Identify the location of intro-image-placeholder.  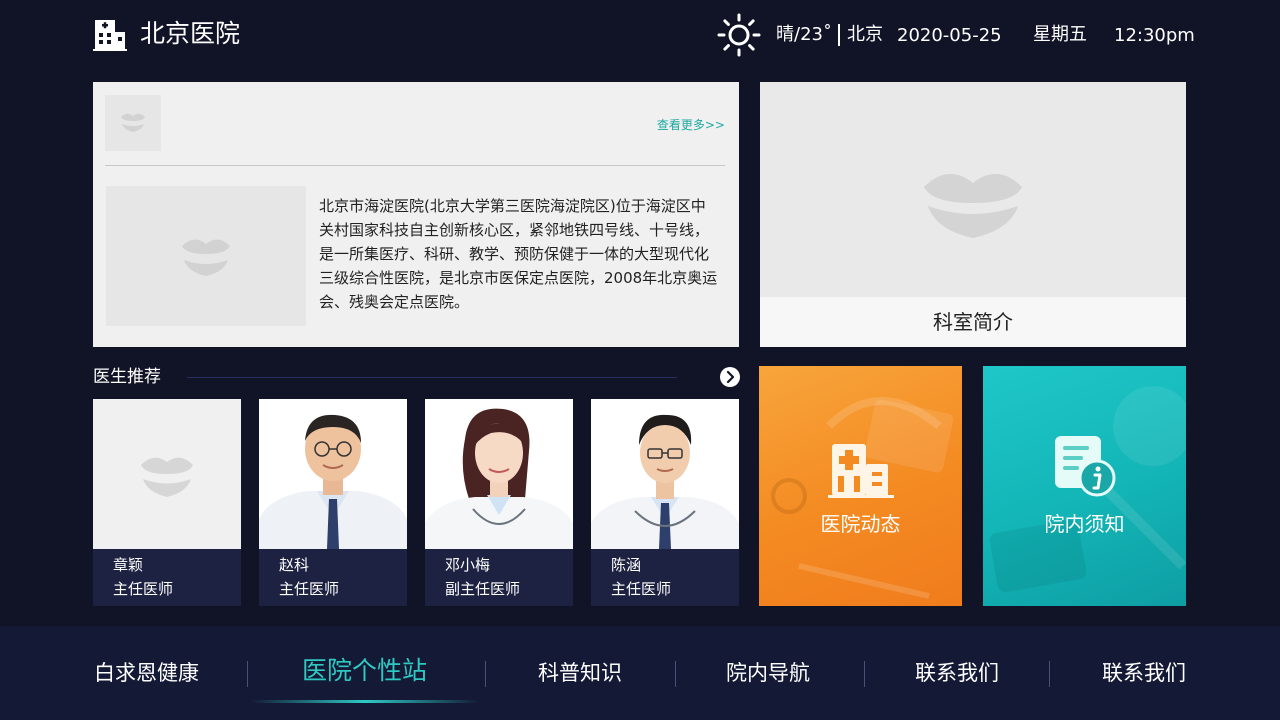
(206, 256).